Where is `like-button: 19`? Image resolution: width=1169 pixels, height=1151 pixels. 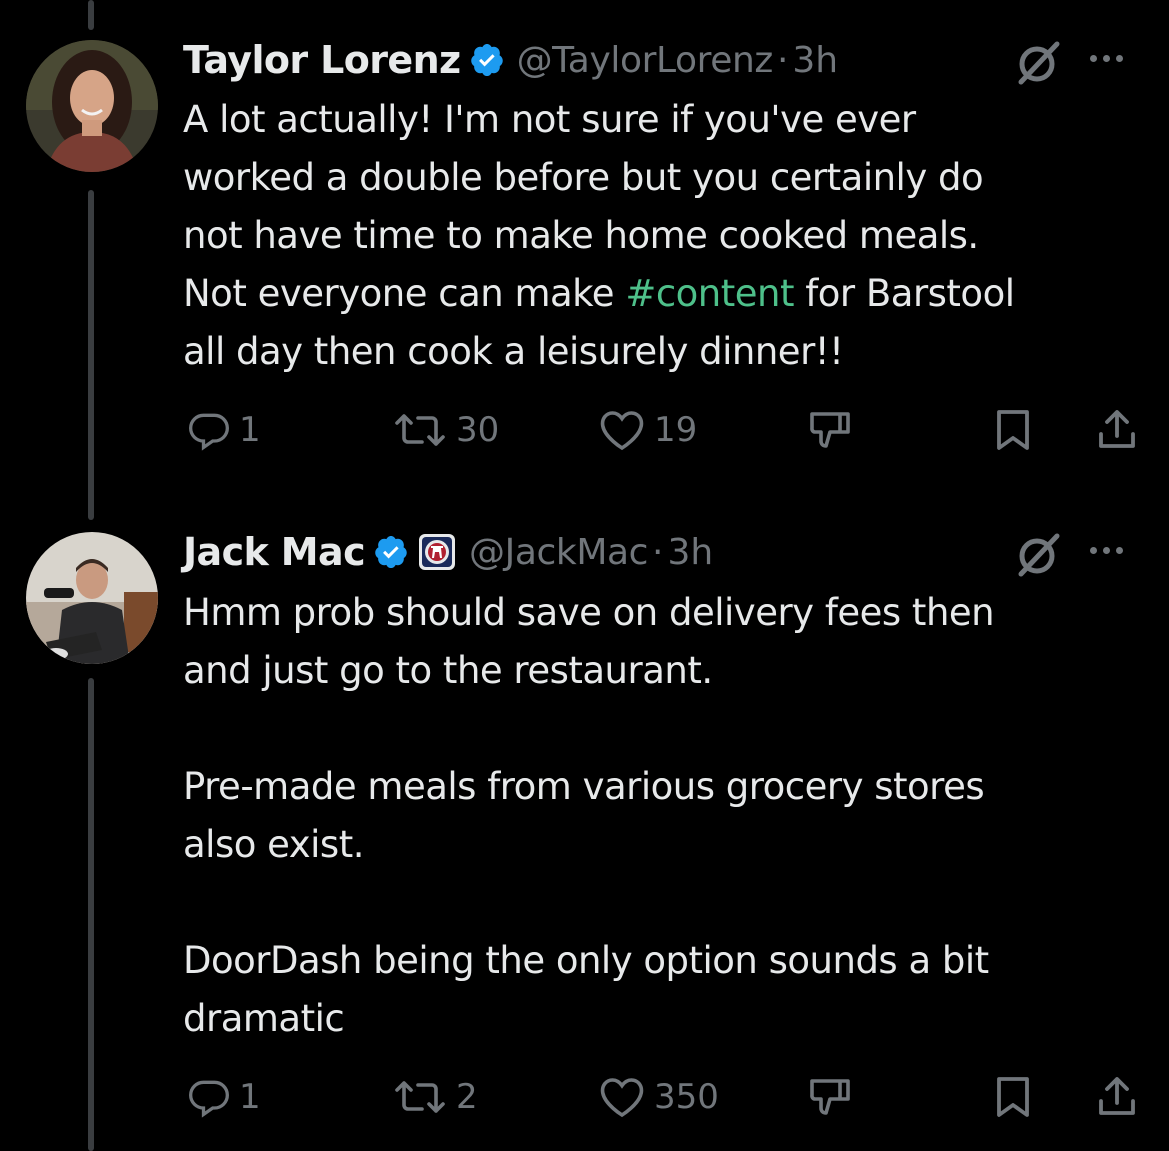 like-button: 19 is located at coordinates (647, 430).